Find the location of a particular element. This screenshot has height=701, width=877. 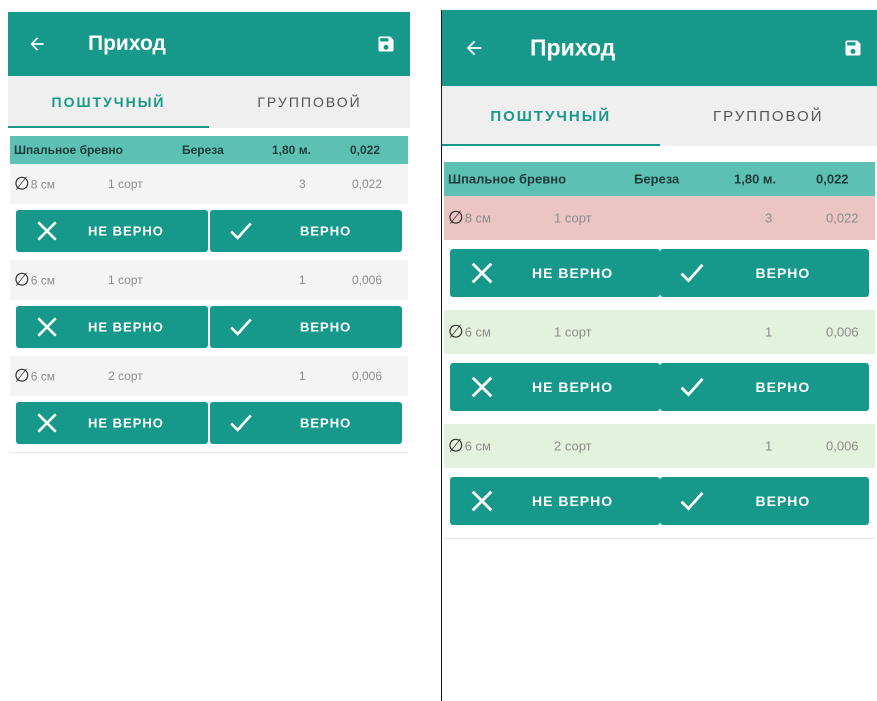

tab-bar: ПОШТУЧНЫЙ ГРУППОВОЙ is located at coordinates (209, 102).